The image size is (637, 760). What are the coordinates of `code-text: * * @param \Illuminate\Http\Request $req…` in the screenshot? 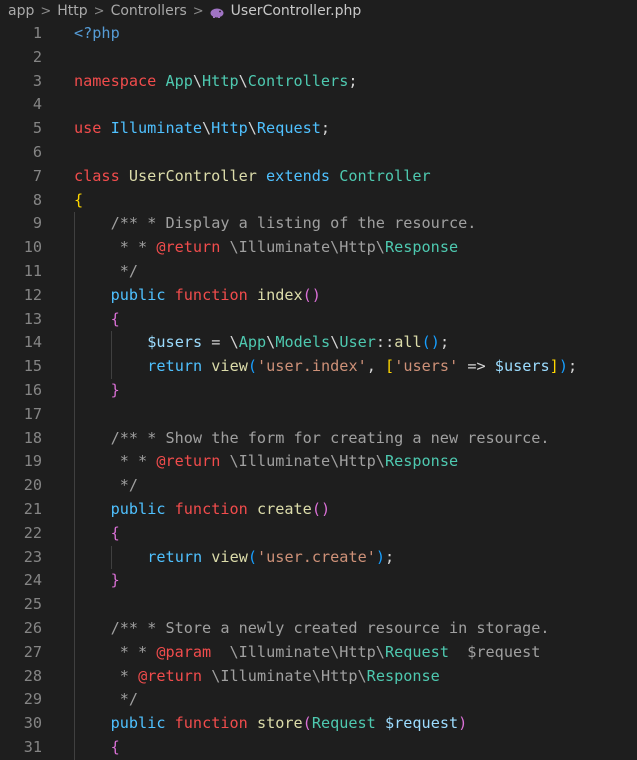 It's located at (326, 653).